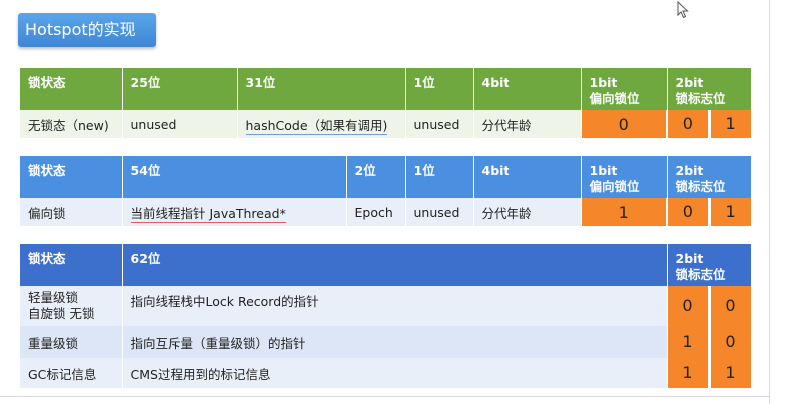  Describe the element at coordinates (385, 396) in the screenshot. I see `frame-bottom-border` at that location.